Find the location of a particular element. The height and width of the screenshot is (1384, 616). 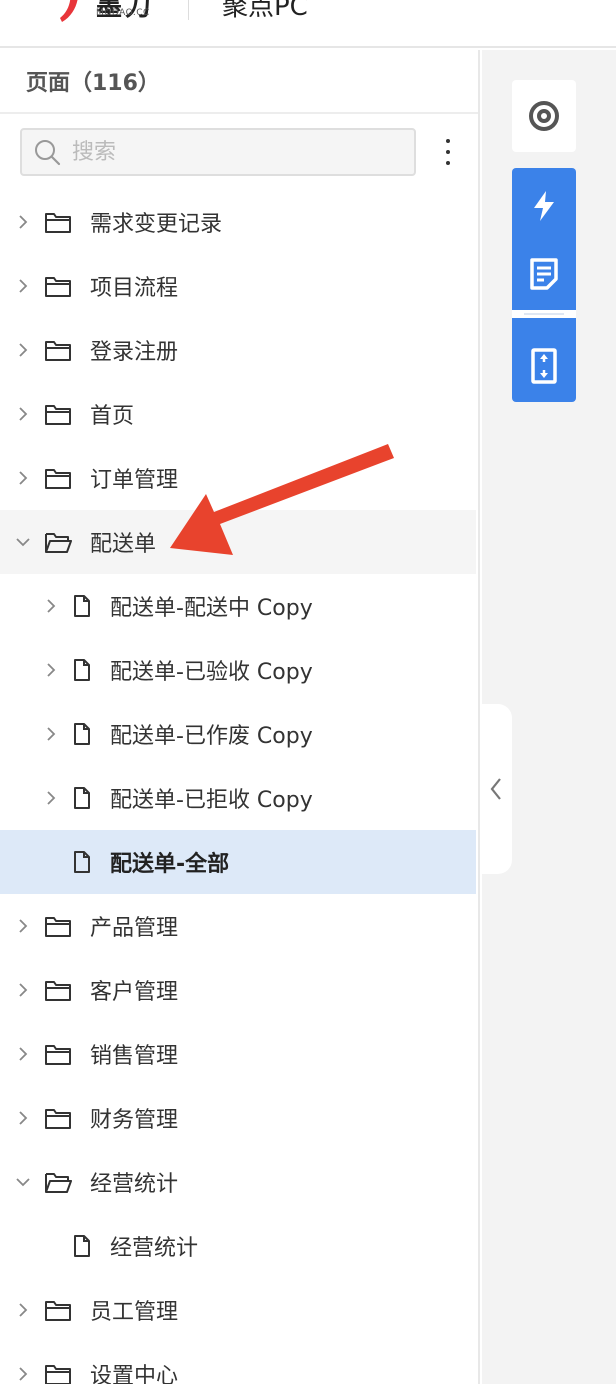

tree-page-item: 配送单-全部 is located at coordinates (238, 862).